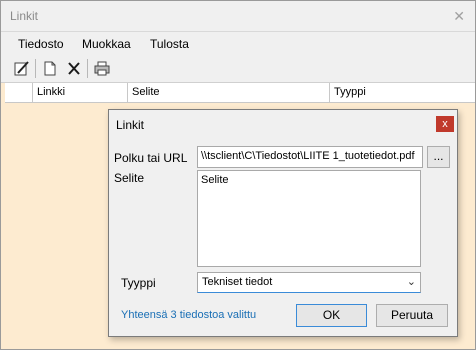 Image resolution: width=476 pixels, height=350 pixels. I want to click on menu-bar: Tiedosto Muokkaa Tulosta, so click(238, 43).